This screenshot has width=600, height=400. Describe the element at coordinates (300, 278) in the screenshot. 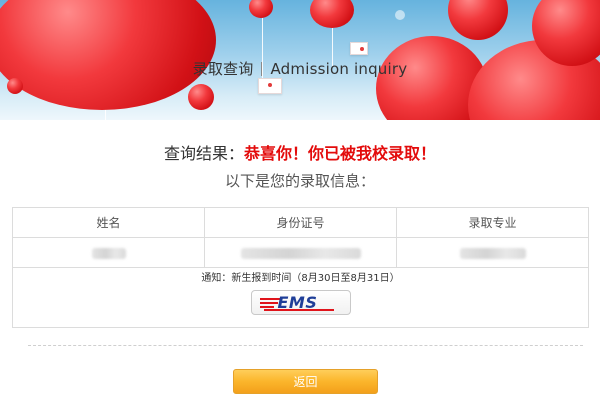

I see `registration-notice: 通知：新生报到时间（8月30日至8月31日）` at that location.